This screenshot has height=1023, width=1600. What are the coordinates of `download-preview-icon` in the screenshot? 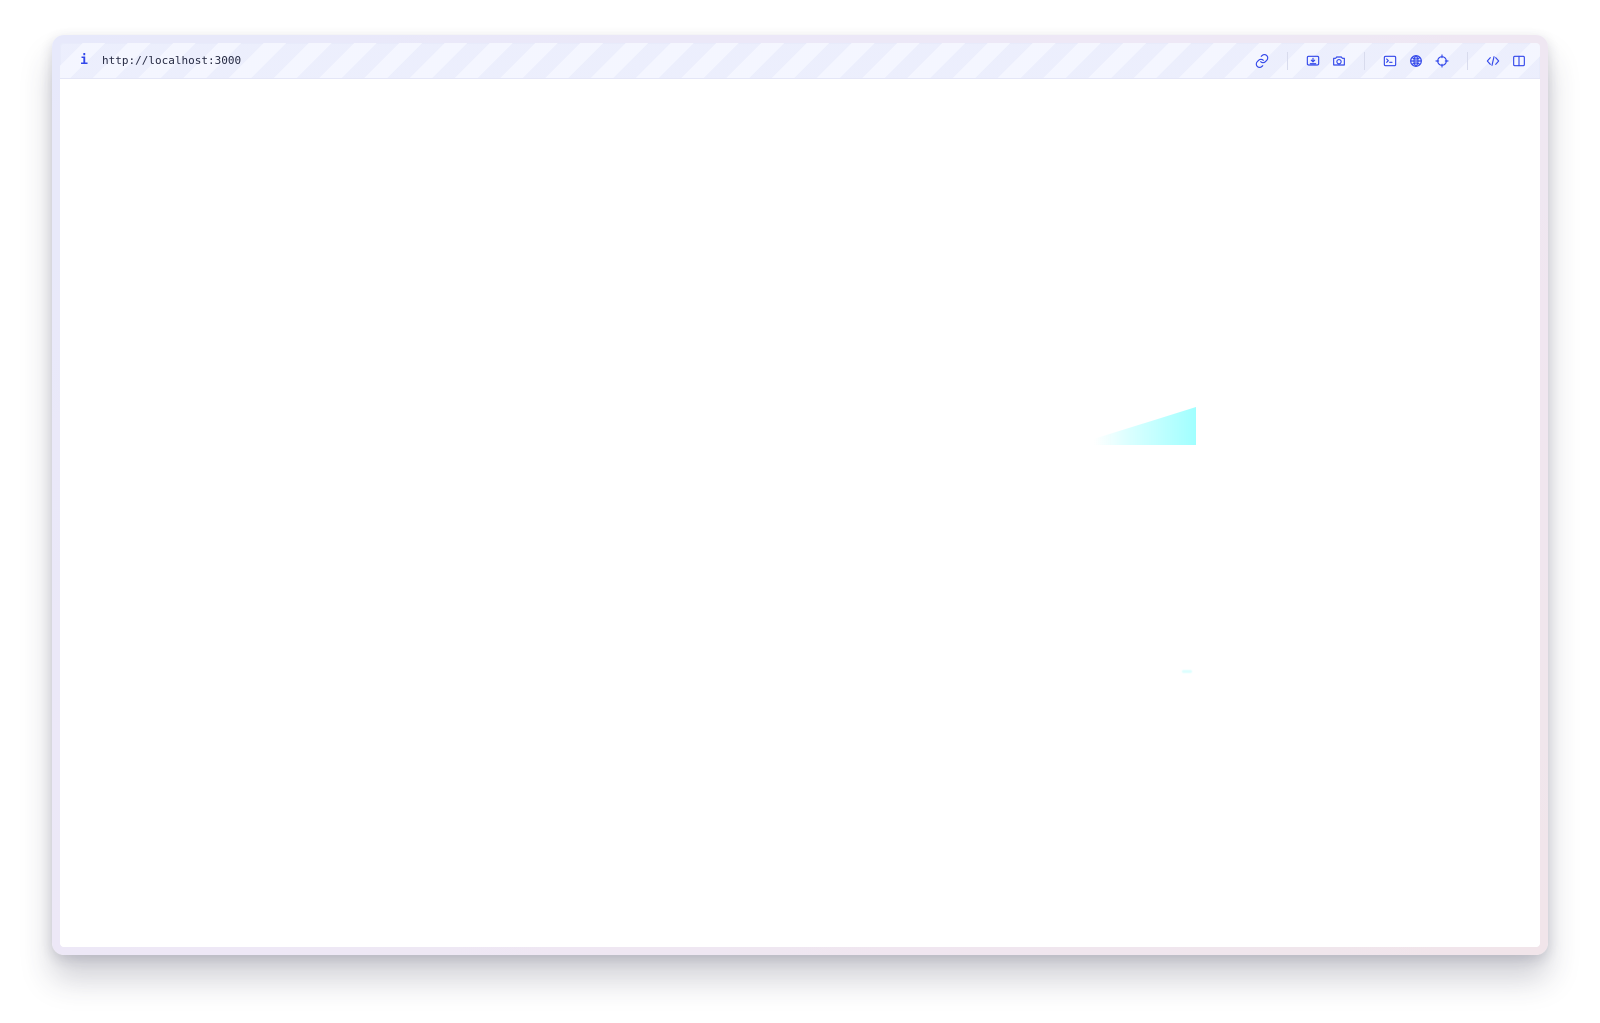 It's located at (1313, 60).